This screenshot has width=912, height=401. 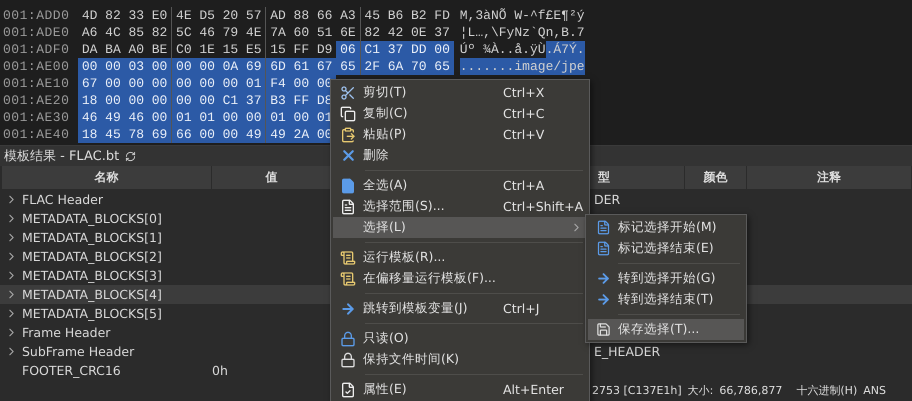 I want to click on tree-row: FOOTER_CRC16 0h, so click(x=165, y=370).